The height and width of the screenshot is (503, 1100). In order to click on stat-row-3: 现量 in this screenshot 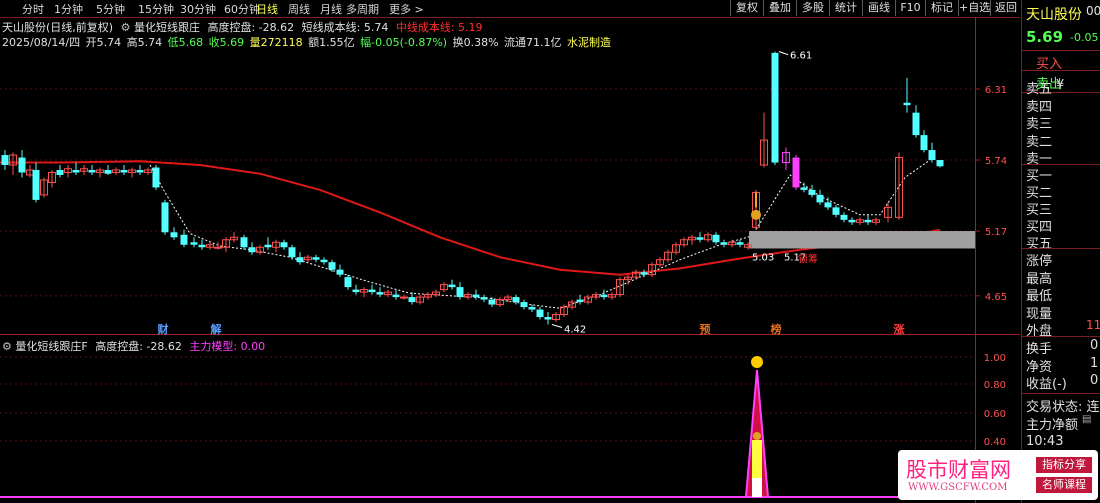, I will do `click(1039, 314)`.